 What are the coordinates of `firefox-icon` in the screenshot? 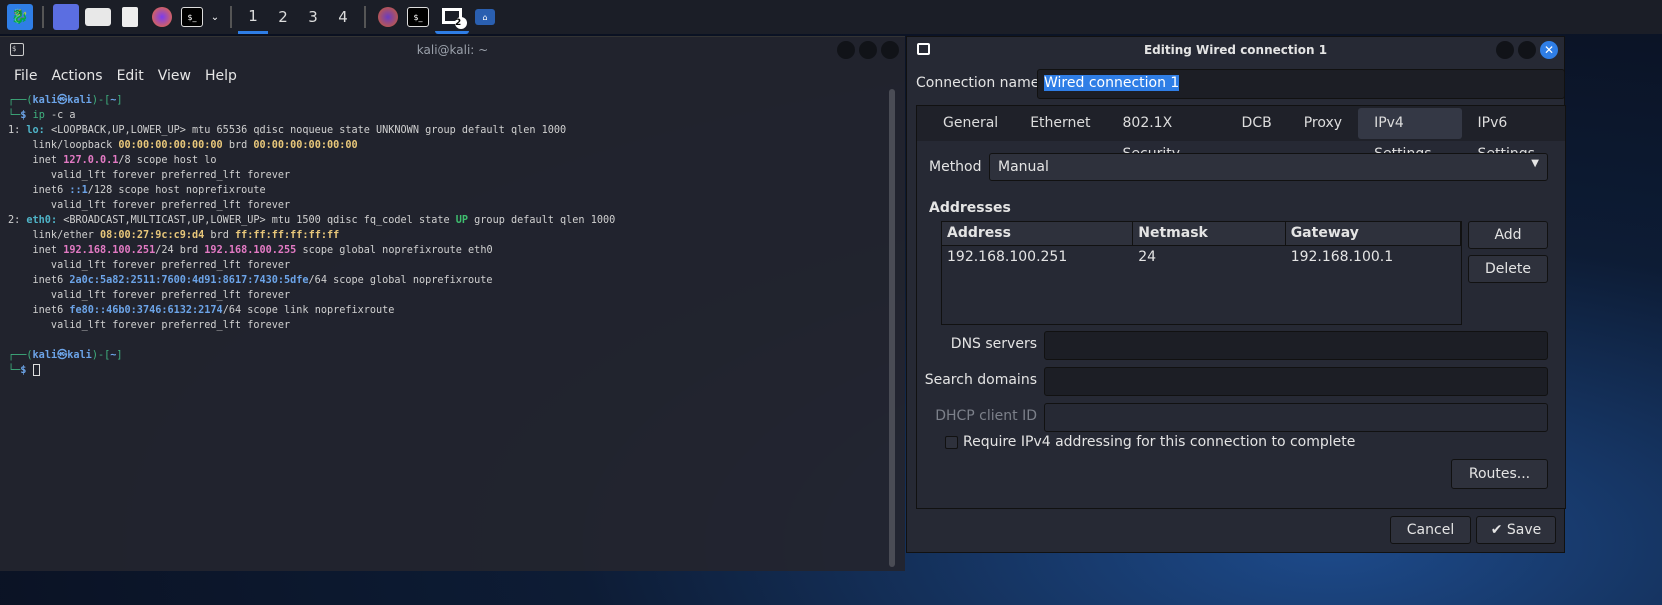 It's located at (162, 17).